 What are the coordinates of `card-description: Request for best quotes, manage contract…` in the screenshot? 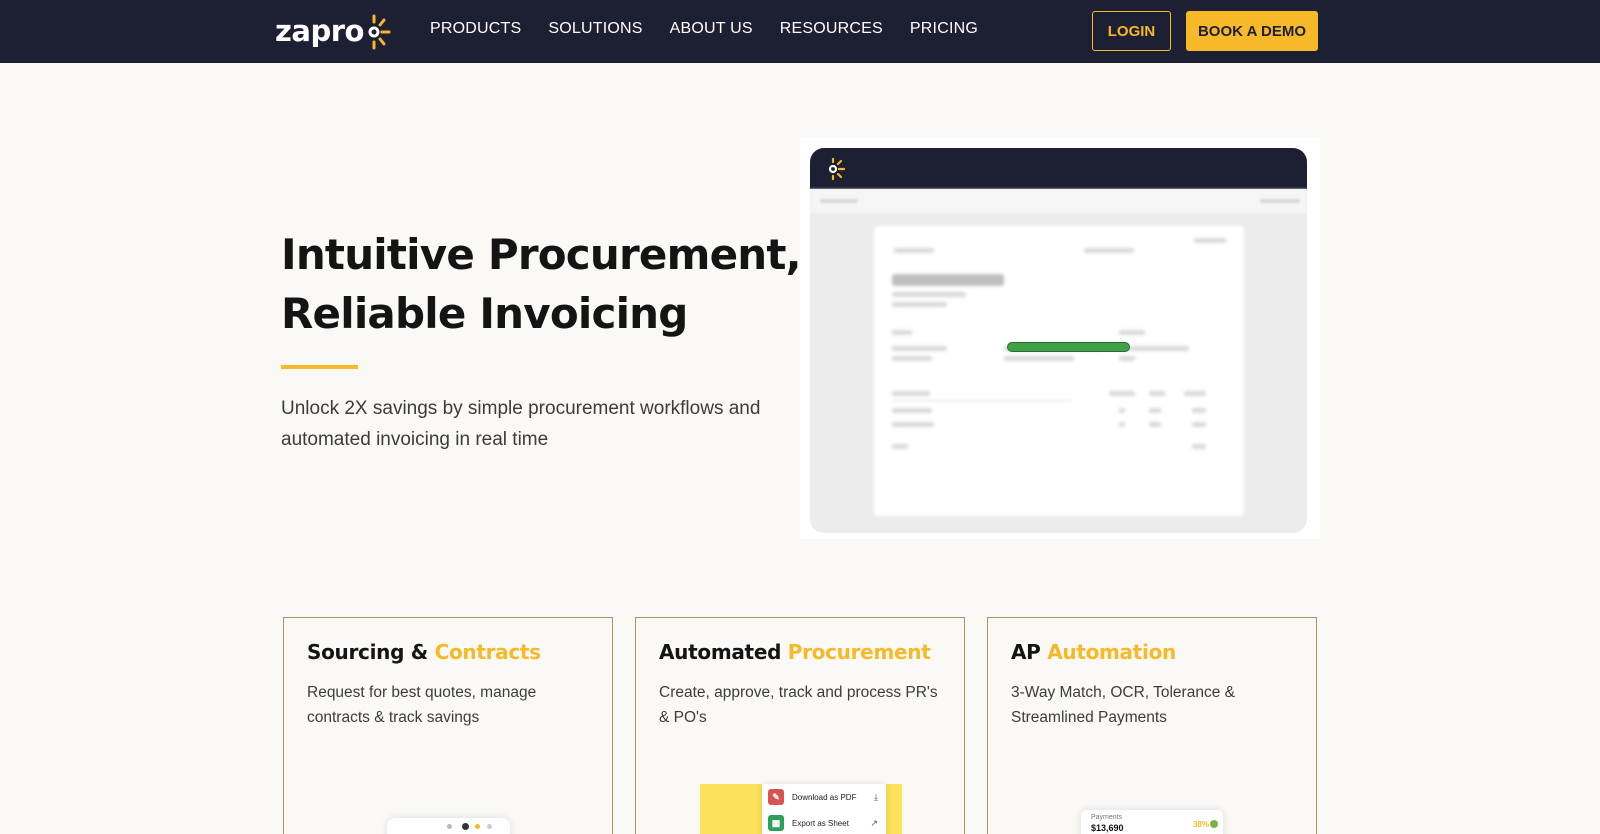 It's located at (422, 705).